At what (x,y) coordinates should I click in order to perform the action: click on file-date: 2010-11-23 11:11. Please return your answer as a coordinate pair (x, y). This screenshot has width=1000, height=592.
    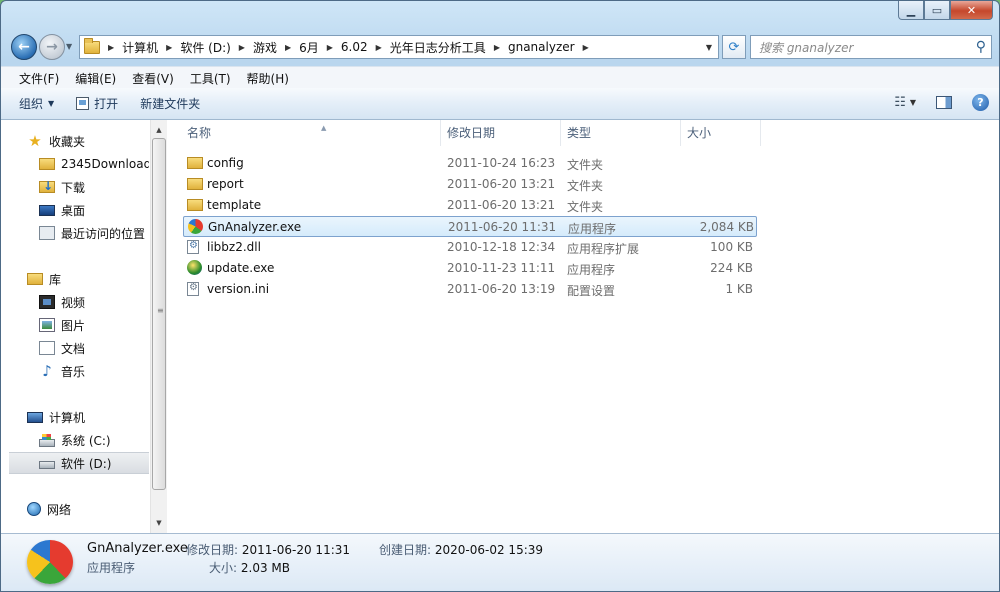
    Looking at the image, I should click on (501, 268).